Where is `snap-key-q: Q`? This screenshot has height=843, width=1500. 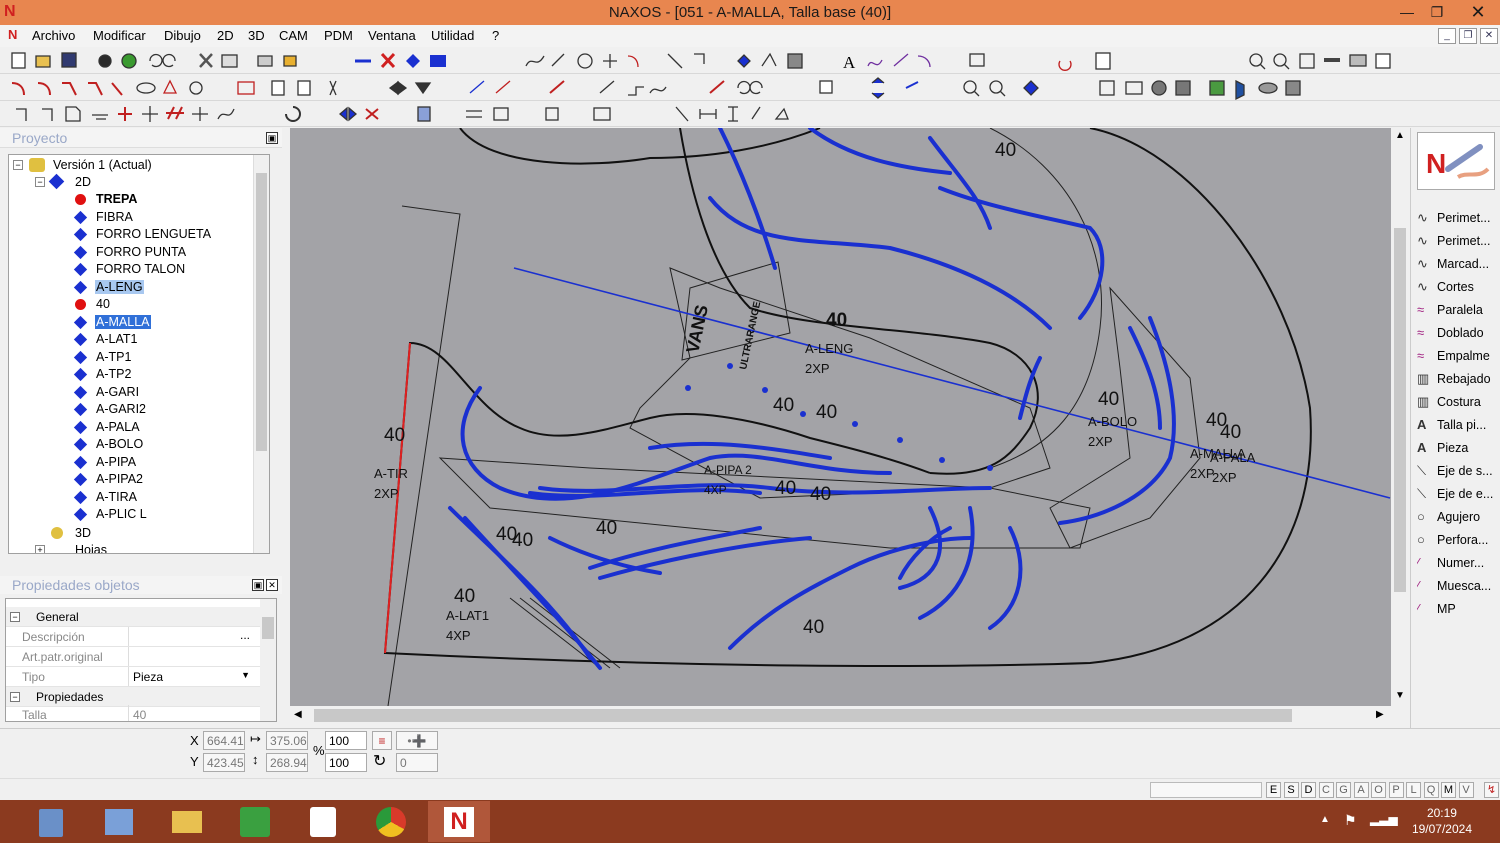 snap-key-q: Q is located at coordinates (1431, 790).